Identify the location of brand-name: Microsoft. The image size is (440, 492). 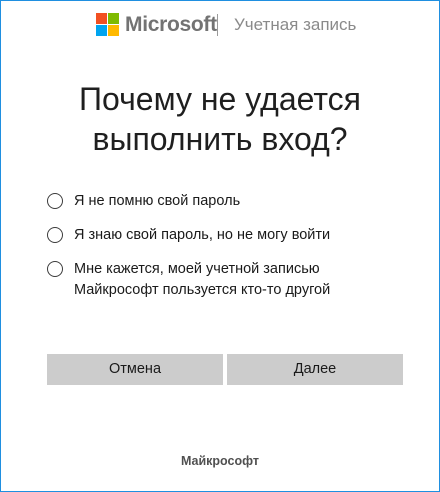
(171, 24).